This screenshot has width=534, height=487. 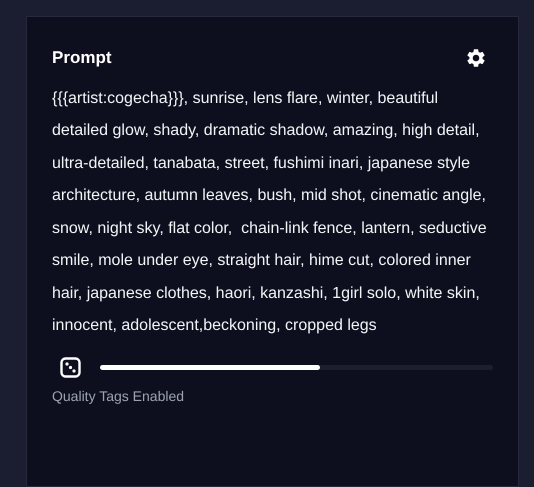 I want to click on dice-icon, so click(x=70, y=367).